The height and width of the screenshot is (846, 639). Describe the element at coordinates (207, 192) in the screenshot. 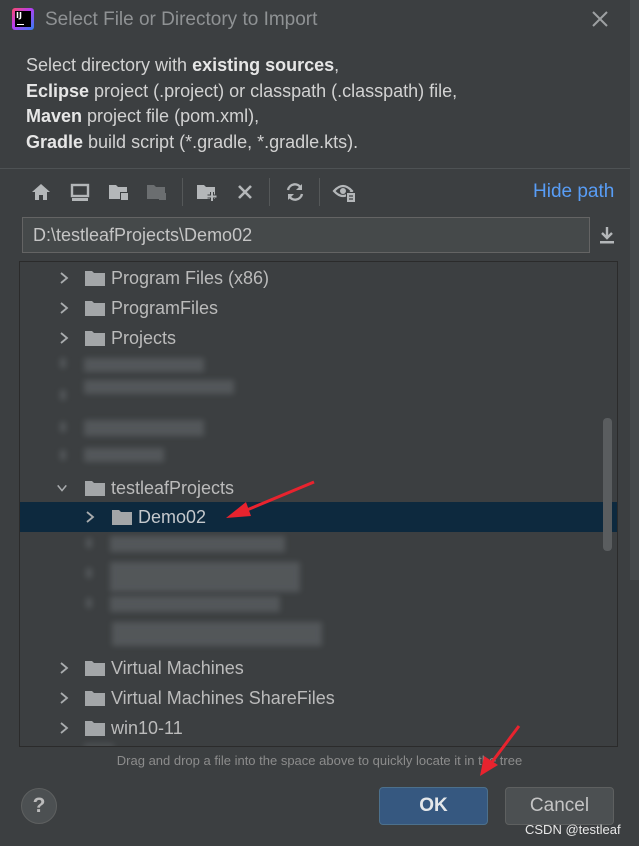

I see `new-folder-icon` at that location.